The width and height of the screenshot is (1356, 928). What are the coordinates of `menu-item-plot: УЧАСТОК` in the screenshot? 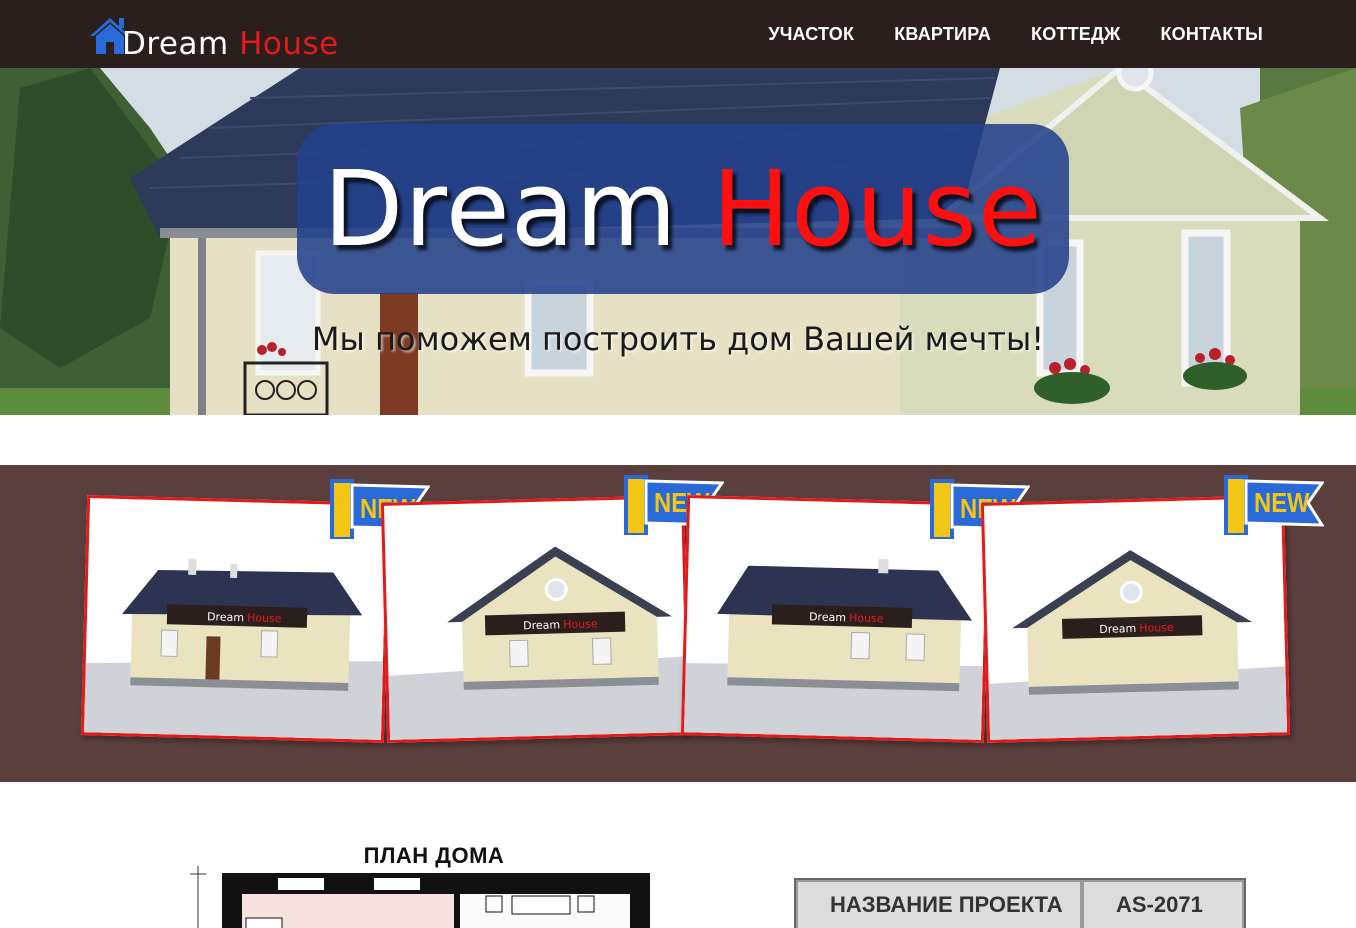 It's located at (811, 34).